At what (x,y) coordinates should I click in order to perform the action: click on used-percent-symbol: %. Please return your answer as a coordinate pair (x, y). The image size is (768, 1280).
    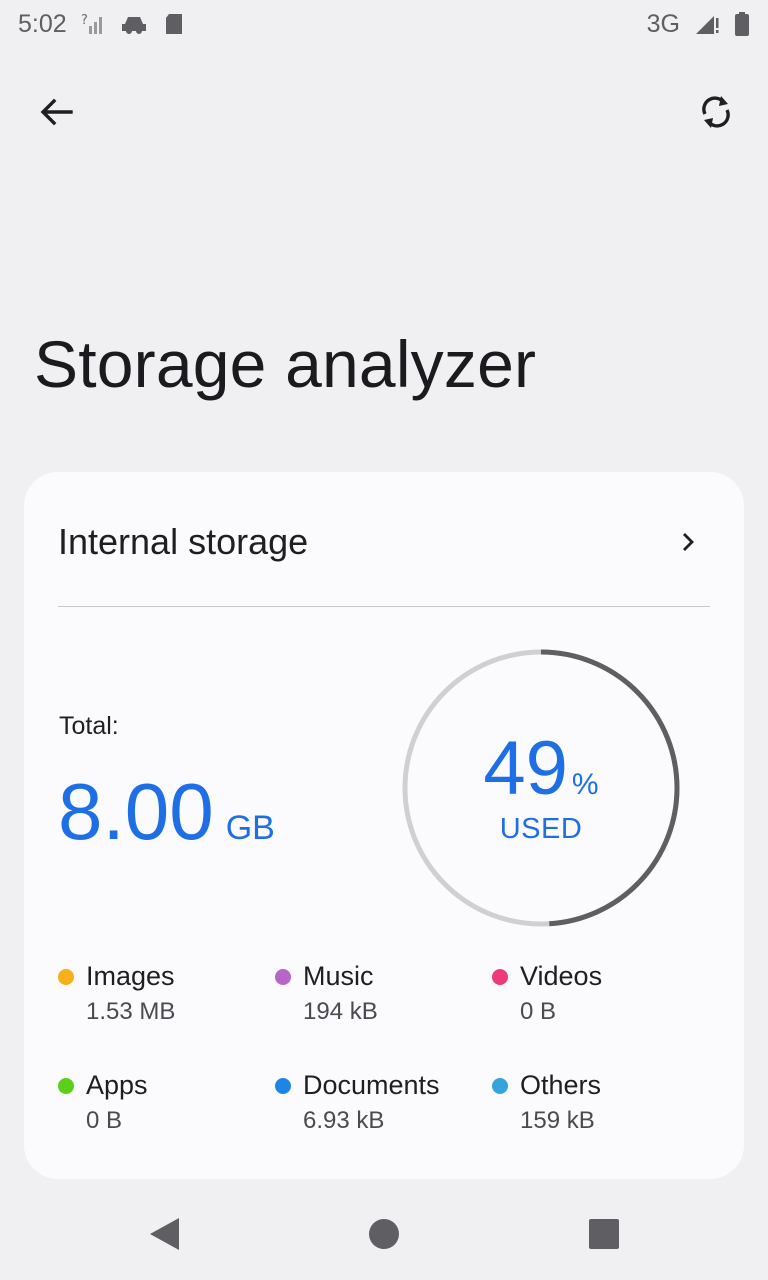
    Looking at the image, I should click on (585, 784).